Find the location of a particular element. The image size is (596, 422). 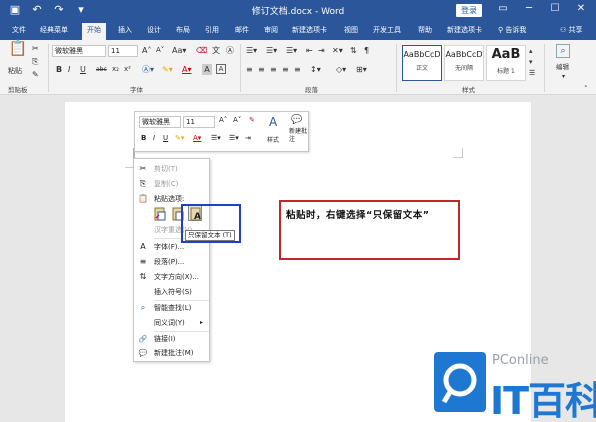

tab-help: 帮助 is located at coordinates (425, 30).